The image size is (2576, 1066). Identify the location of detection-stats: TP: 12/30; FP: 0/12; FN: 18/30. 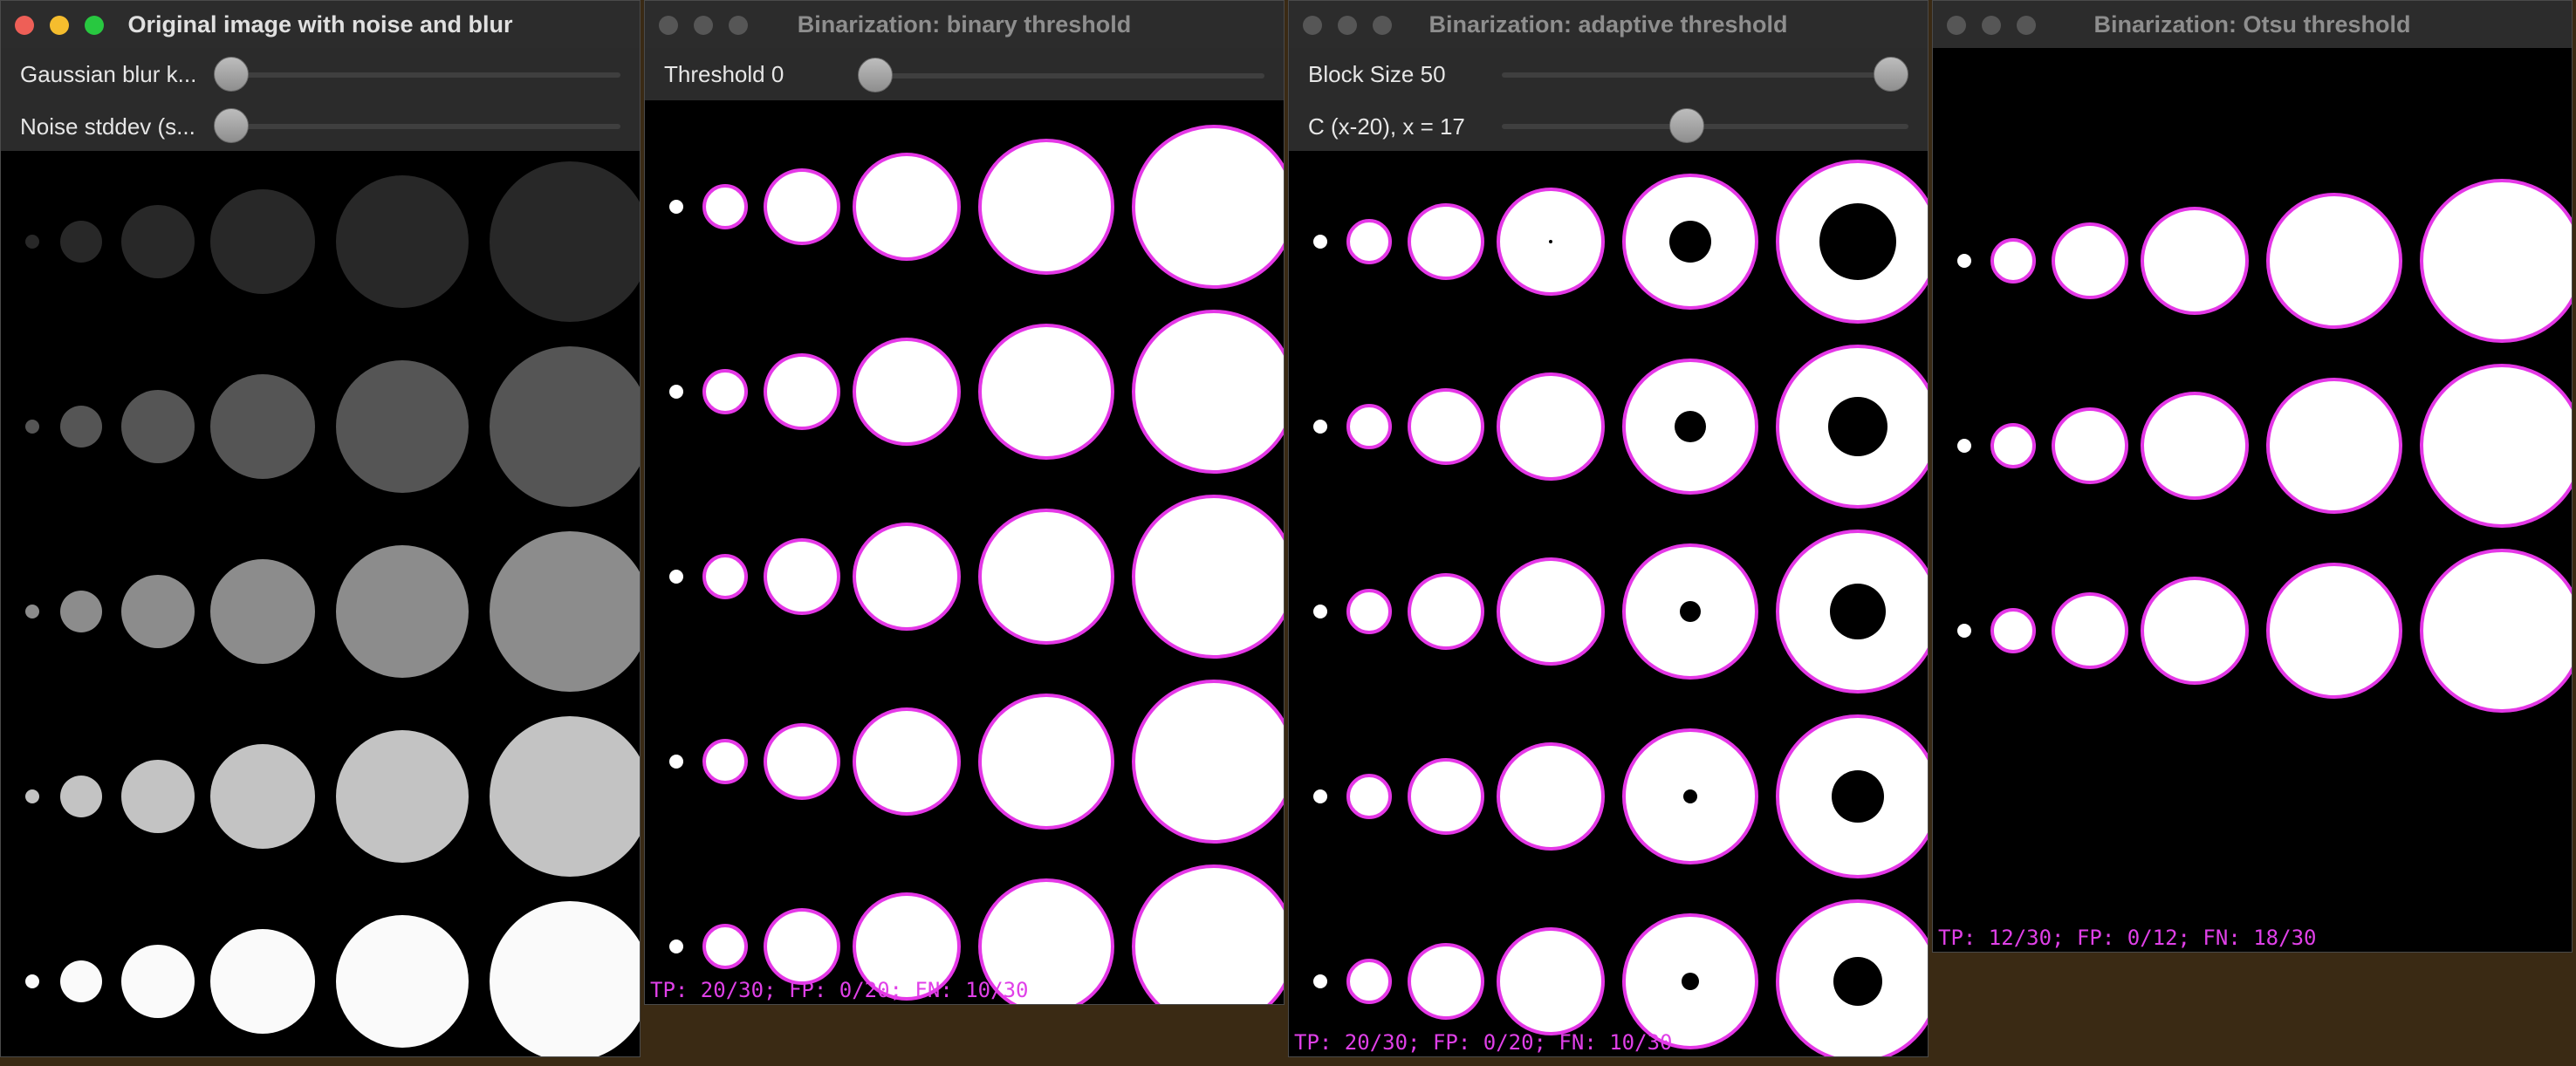
(2128, 938).